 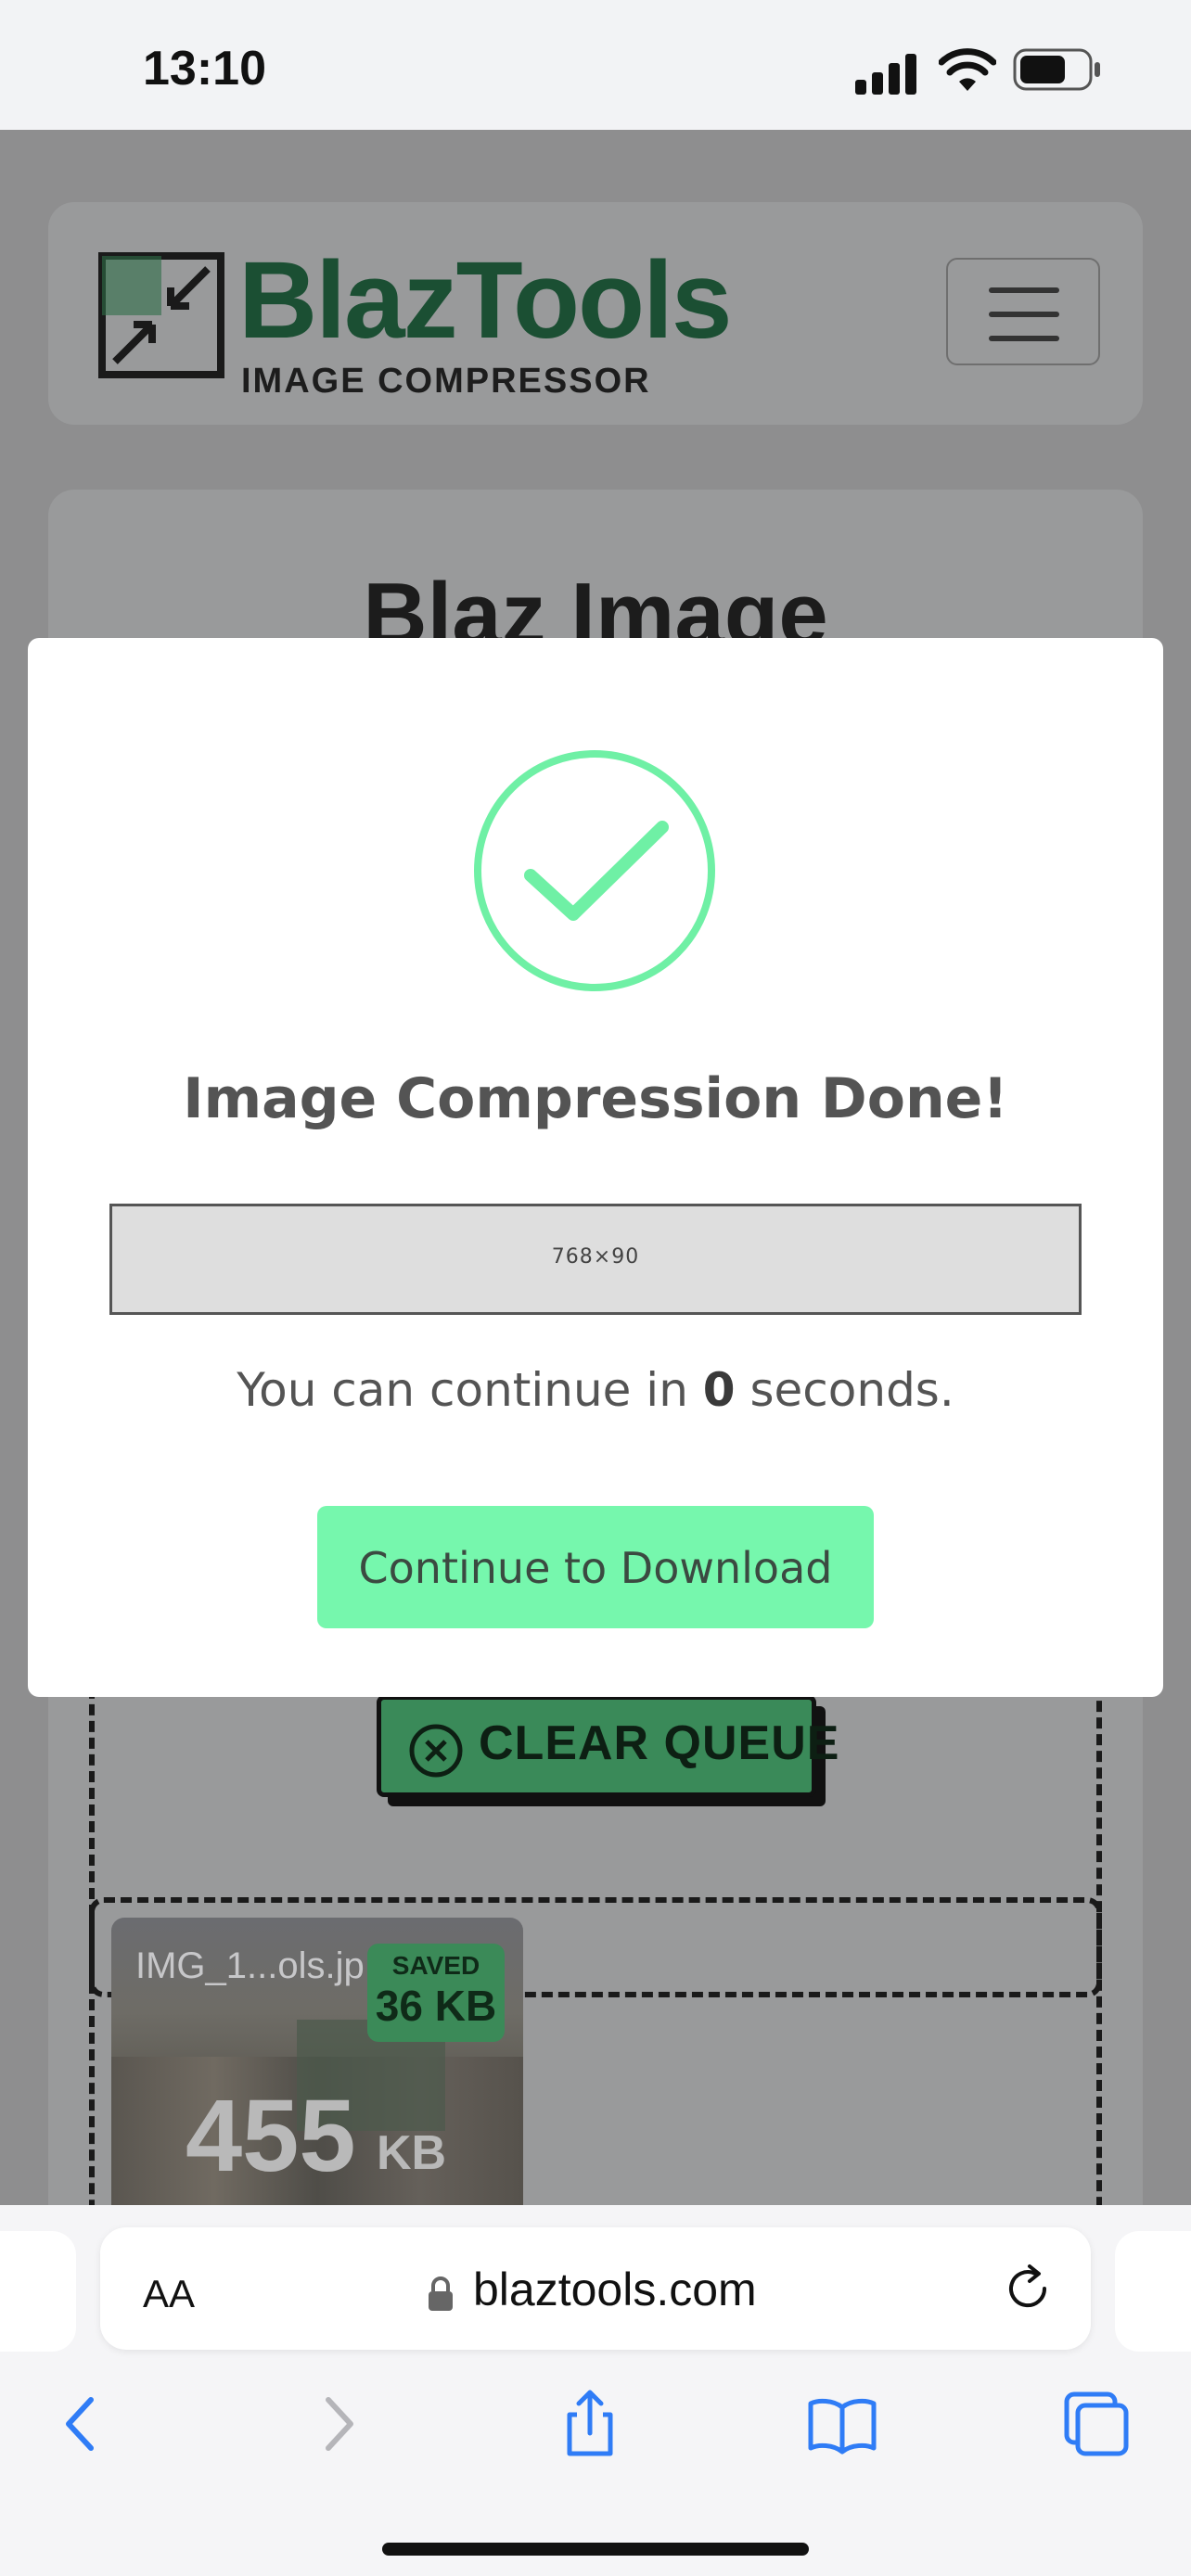 What do you see at coordinates (660, 1743) in the screenshot?
I see `clear-queue-label: CLEAR QUEUE` at bounding box center [660, 1743].